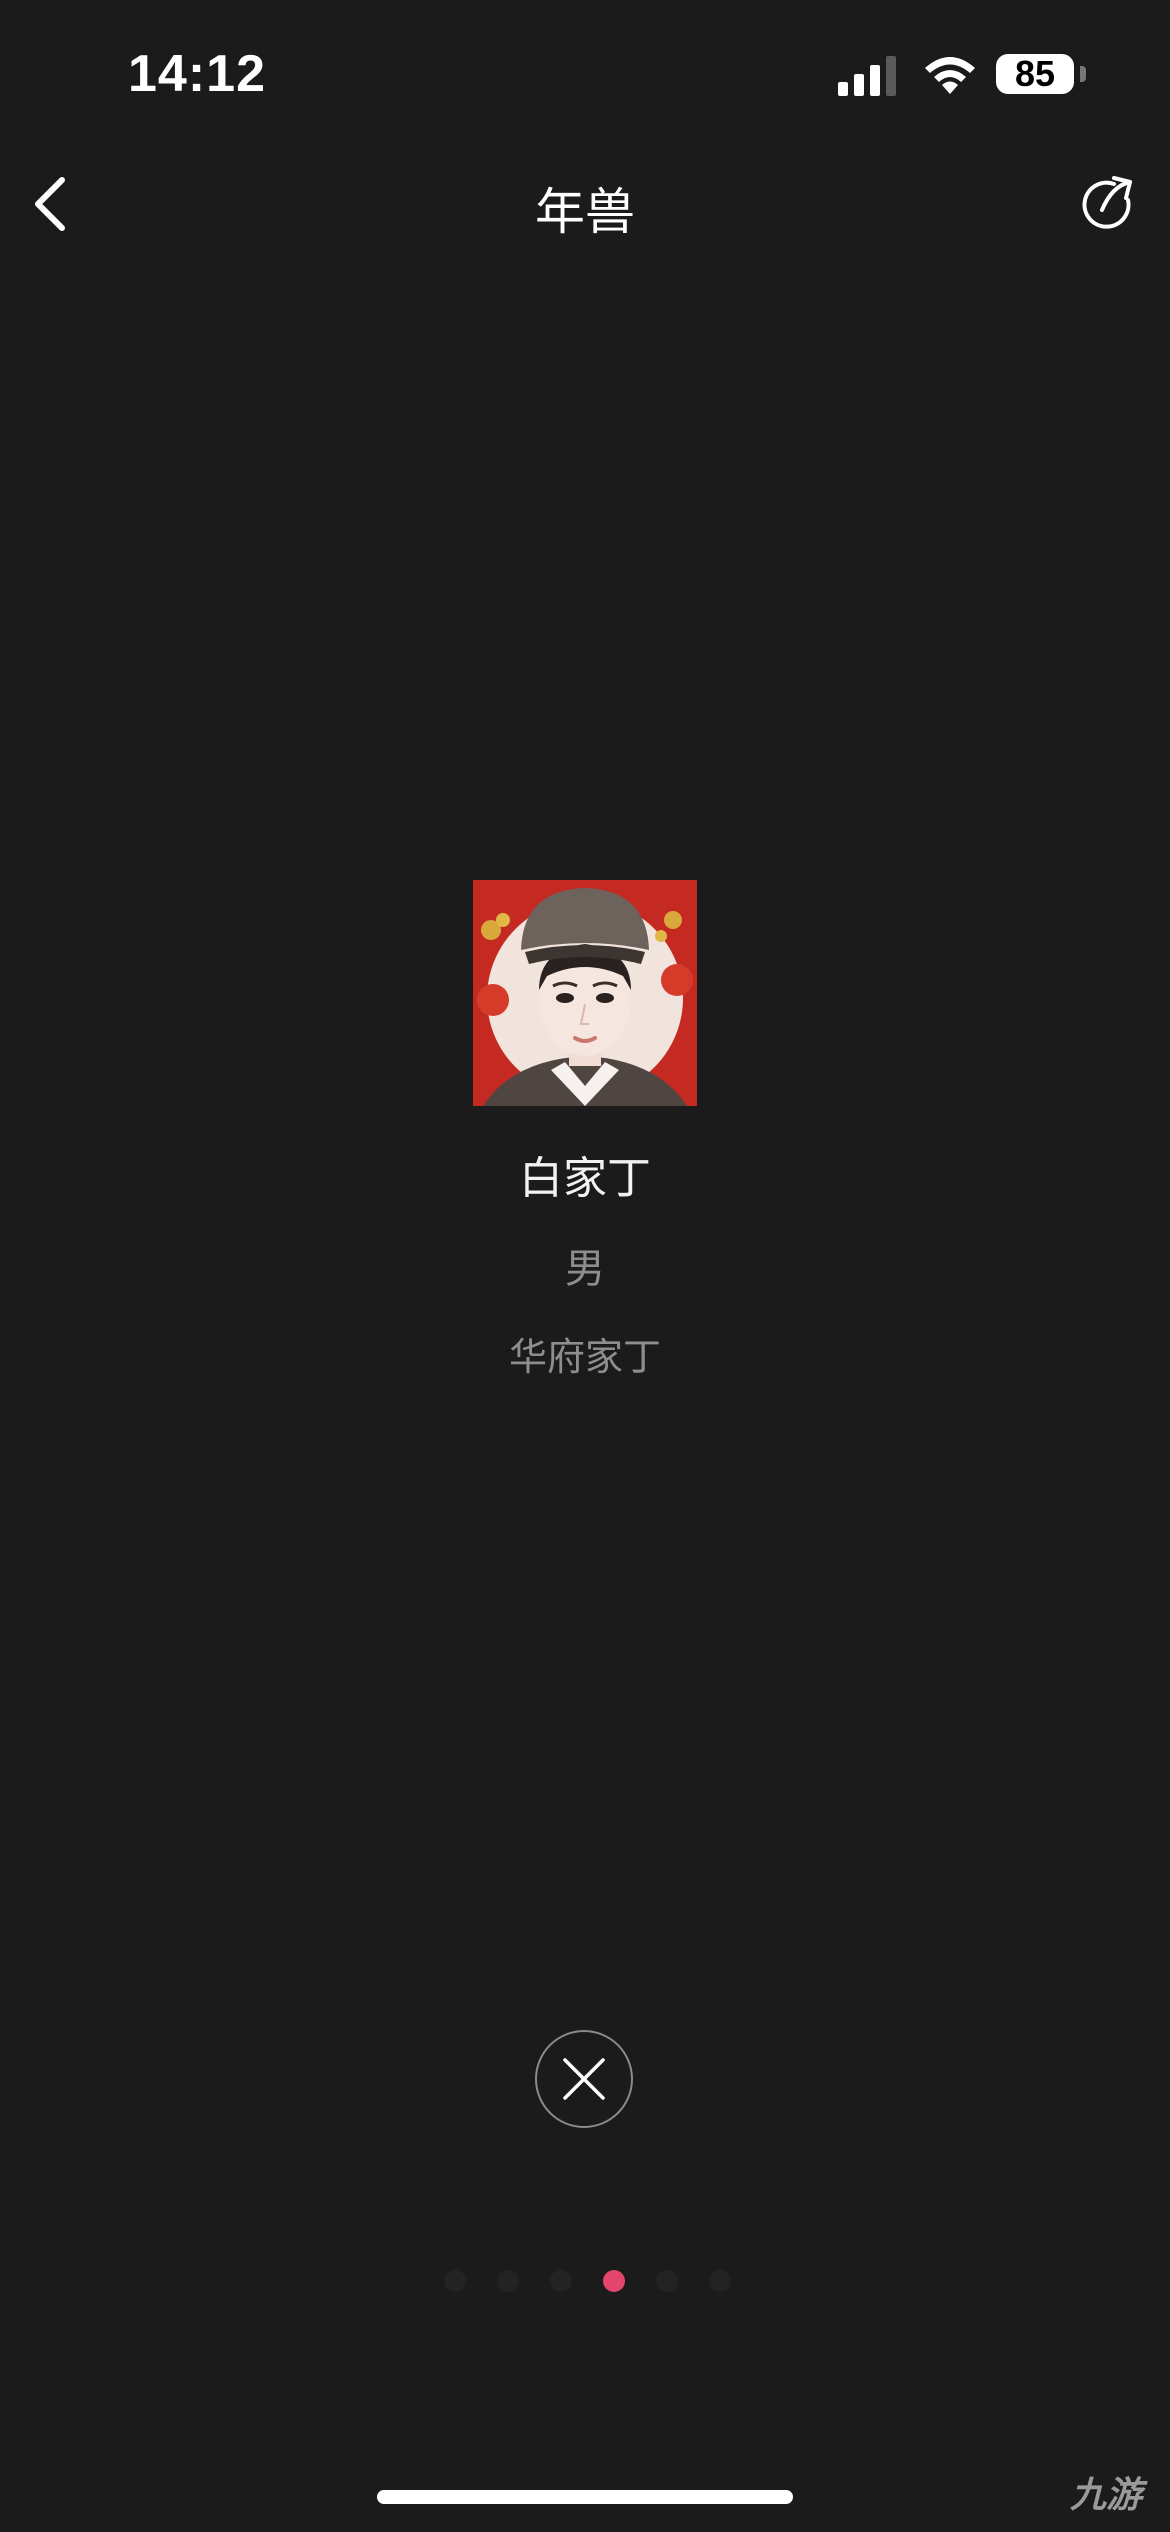 The image size is (1170, 2532). I want to click on character-portrait, so click(585, 993).